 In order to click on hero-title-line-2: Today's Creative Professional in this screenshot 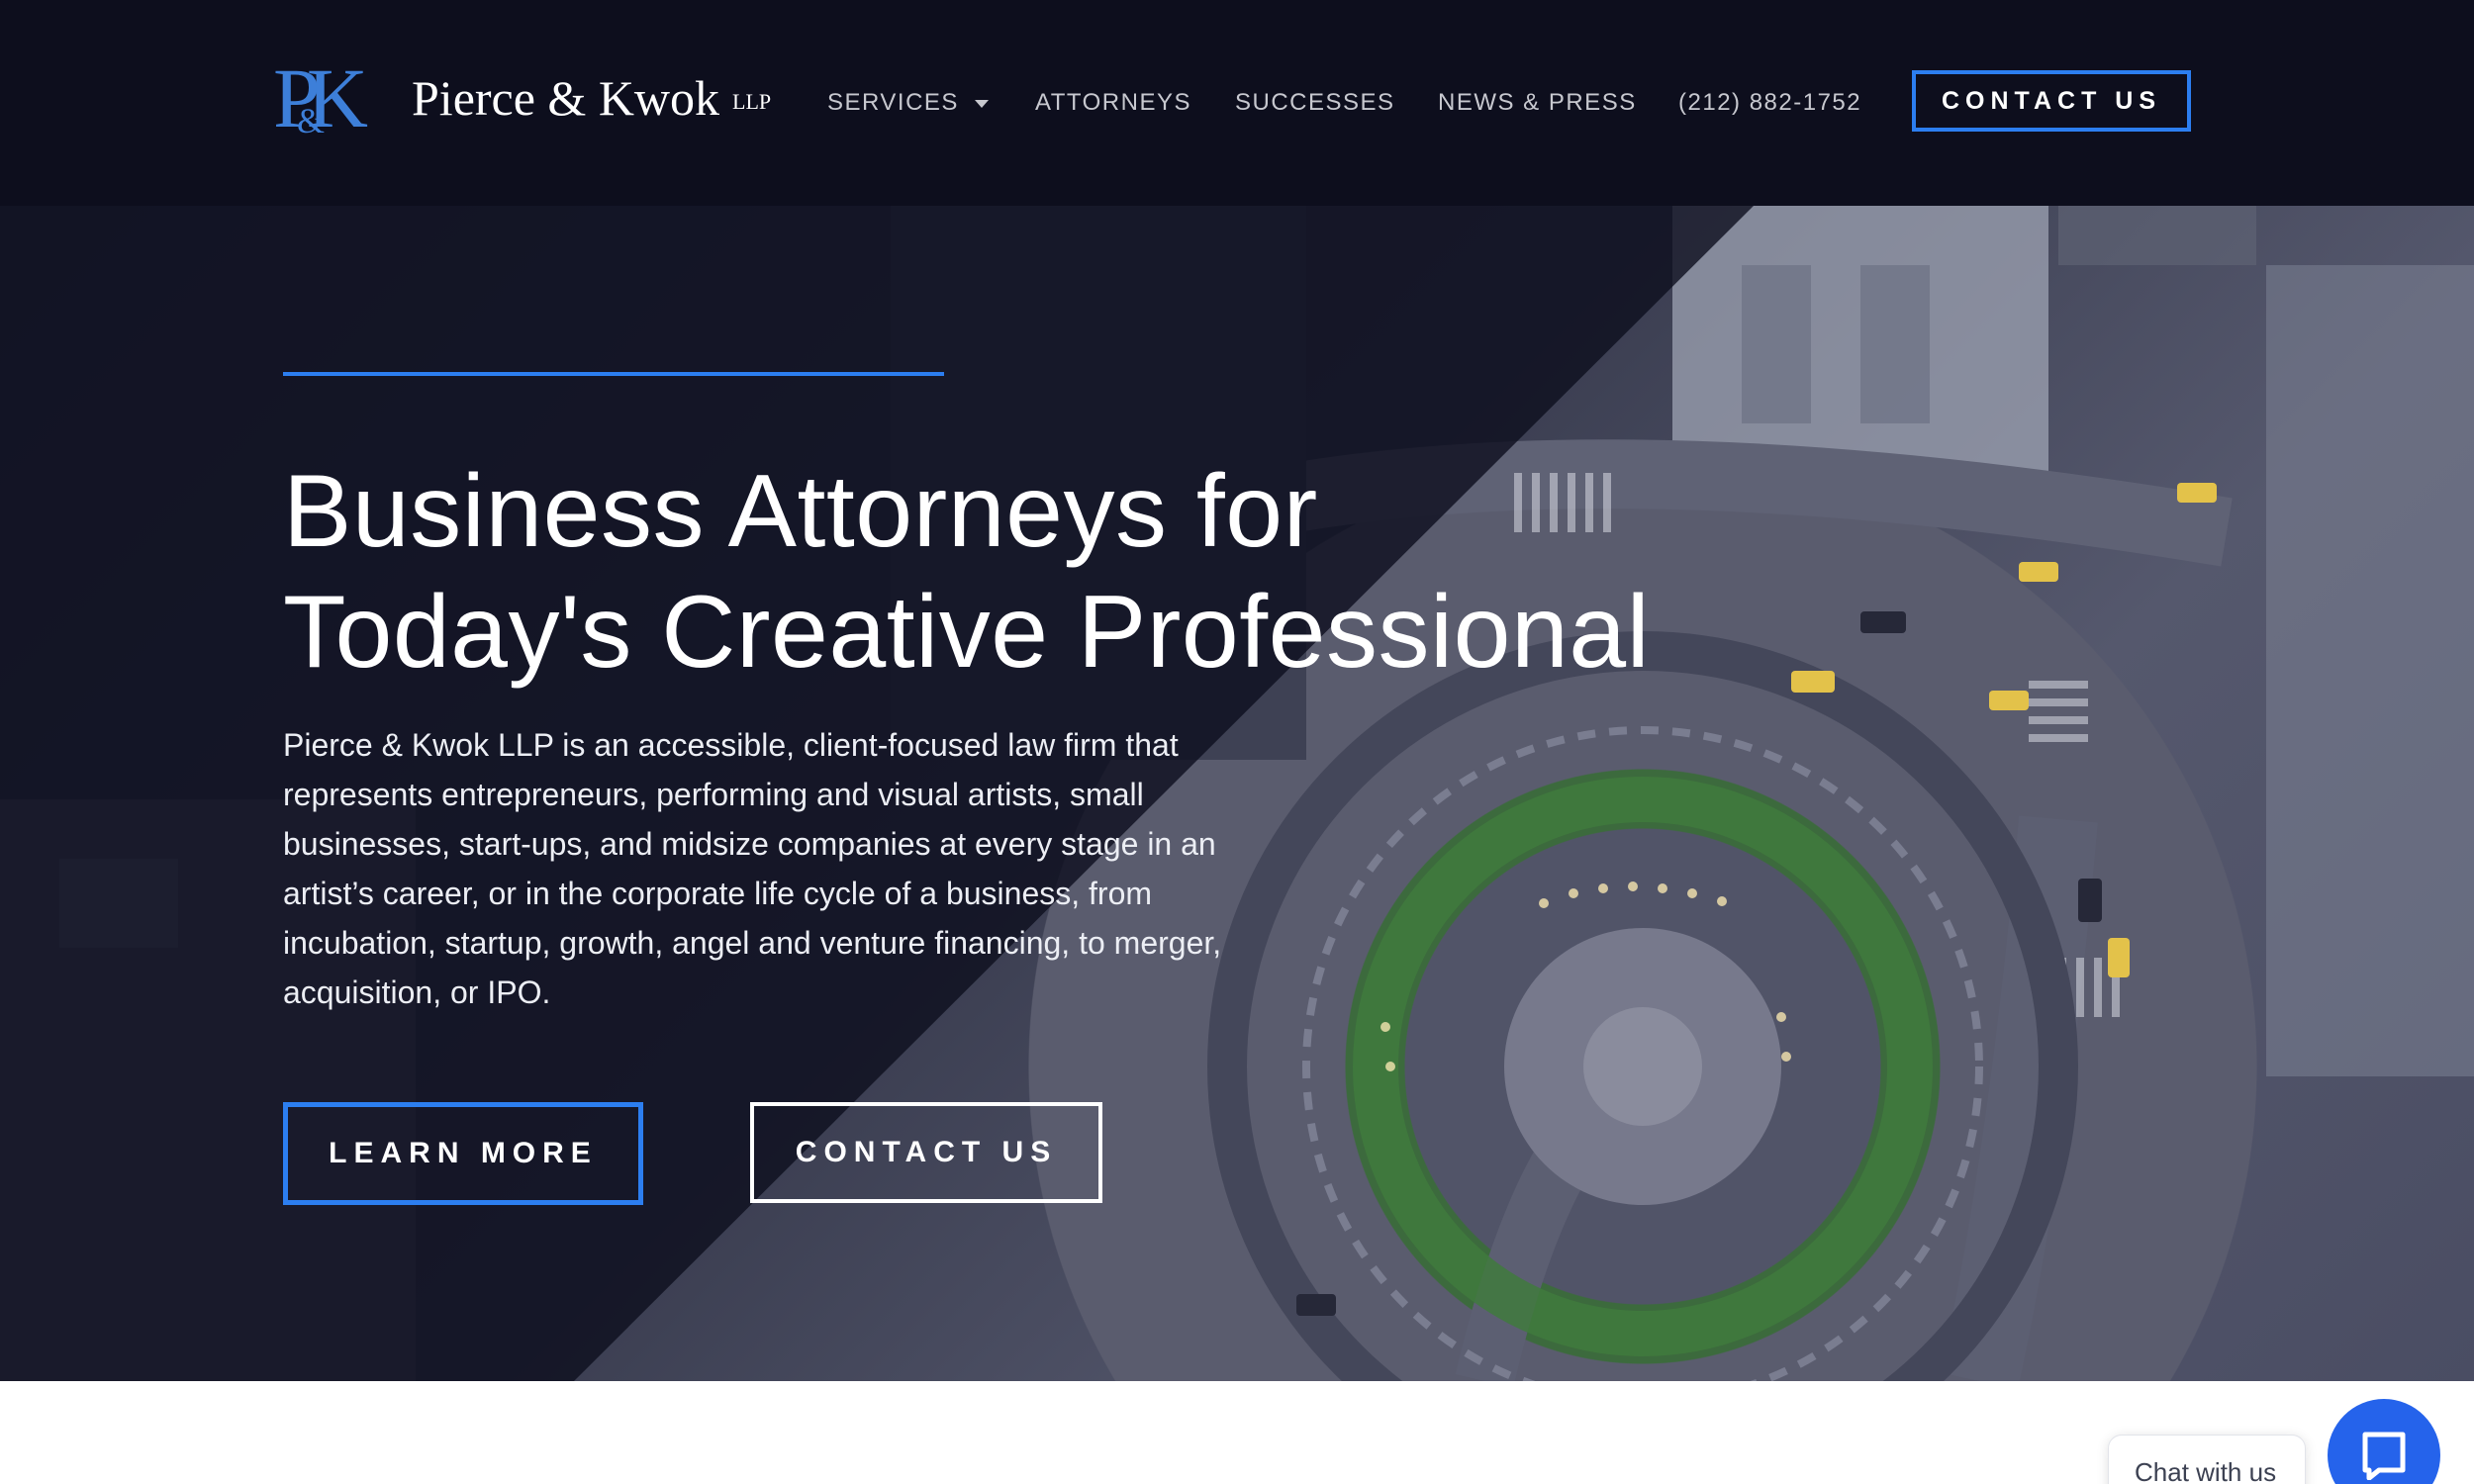, I will do `click(967, 632)`.